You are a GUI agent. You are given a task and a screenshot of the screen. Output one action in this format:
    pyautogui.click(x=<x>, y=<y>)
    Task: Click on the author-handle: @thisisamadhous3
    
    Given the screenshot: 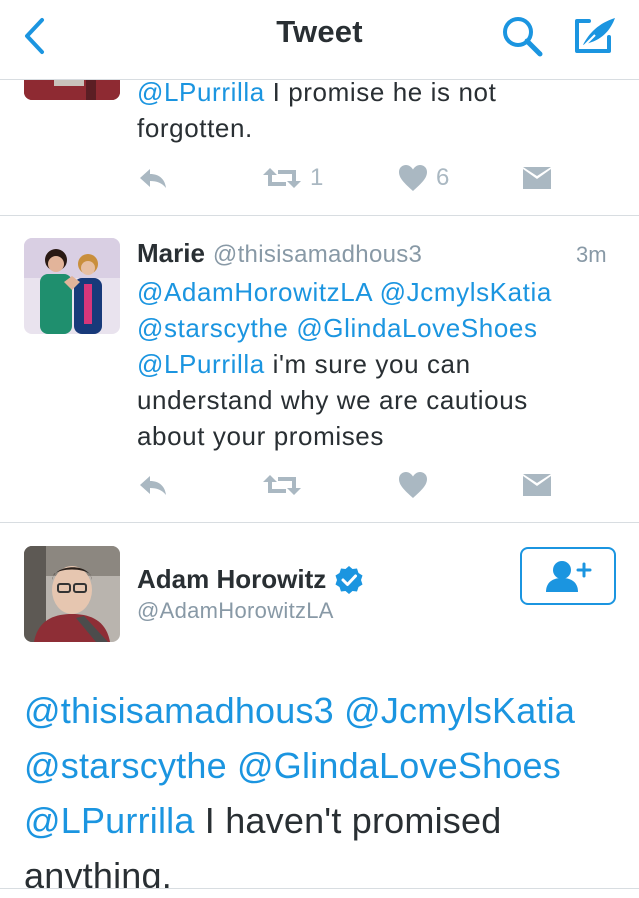 What is the action you would take?
    pyautogui.click(x=317, y=254)
    